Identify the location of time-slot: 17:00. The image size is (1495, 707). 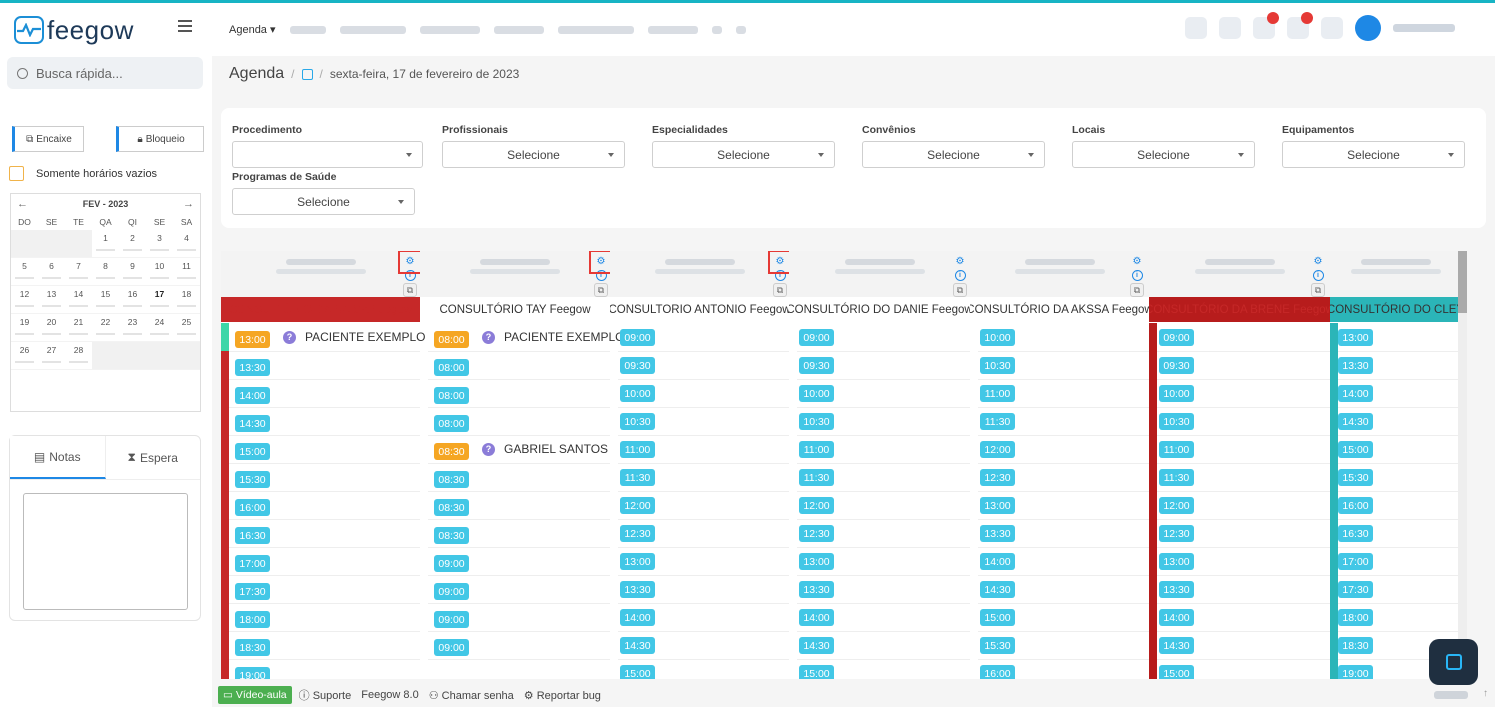
(1355, 561).